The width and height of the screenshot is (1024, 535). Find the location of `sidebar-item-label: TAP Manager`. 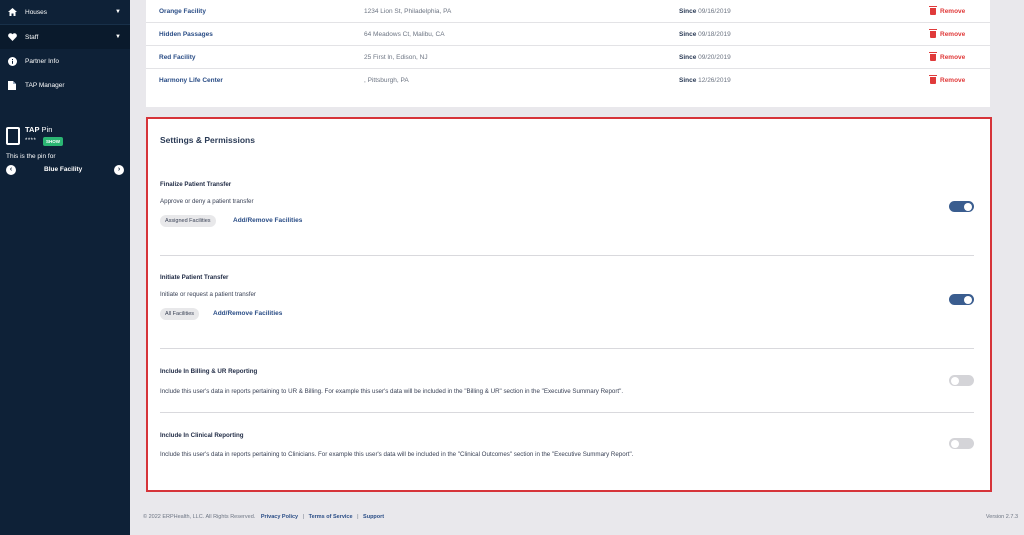

sidebar-item-label: TAP Manager is located at coordinates (45, 85).